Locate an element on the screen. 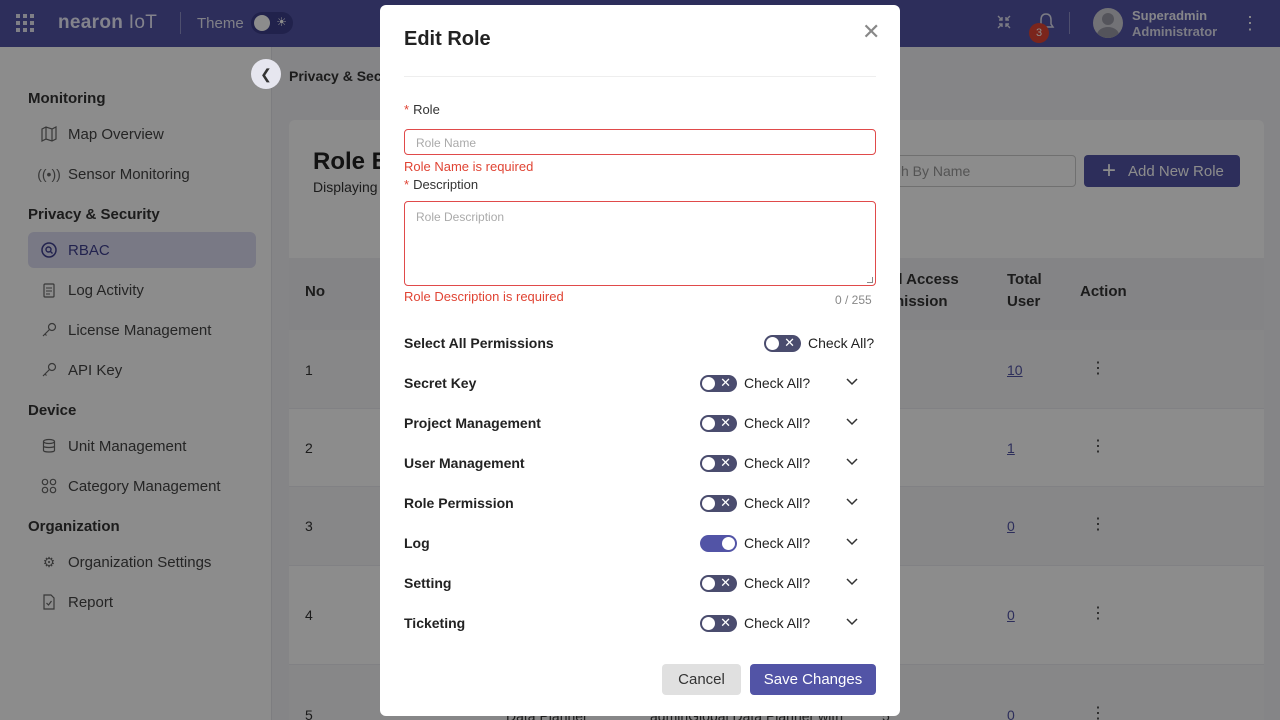 This screenshot has height=720, width=1280. permission-toggle is located at coordinates (718, 543).